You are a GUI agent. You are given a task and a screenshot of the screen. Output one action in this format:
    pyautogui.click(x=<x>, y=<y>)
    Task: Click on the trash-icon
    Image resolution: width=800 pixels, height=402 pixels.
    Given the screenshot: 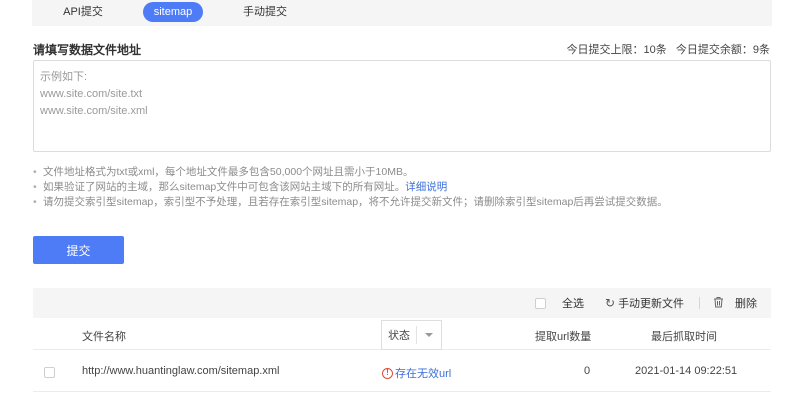 What is the action you would take?
    pyautogui.click(x=718, y=303)
    